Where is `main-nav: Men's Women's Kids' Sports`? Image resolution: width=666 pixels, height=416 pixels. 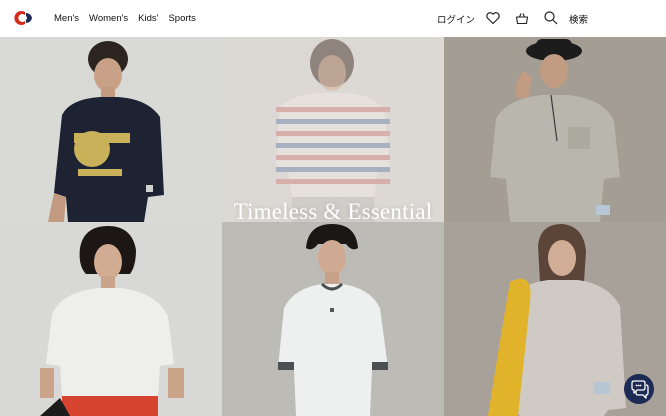
main-nav: Men's Women's Kids' Sports is located at coordinates (125, 18).